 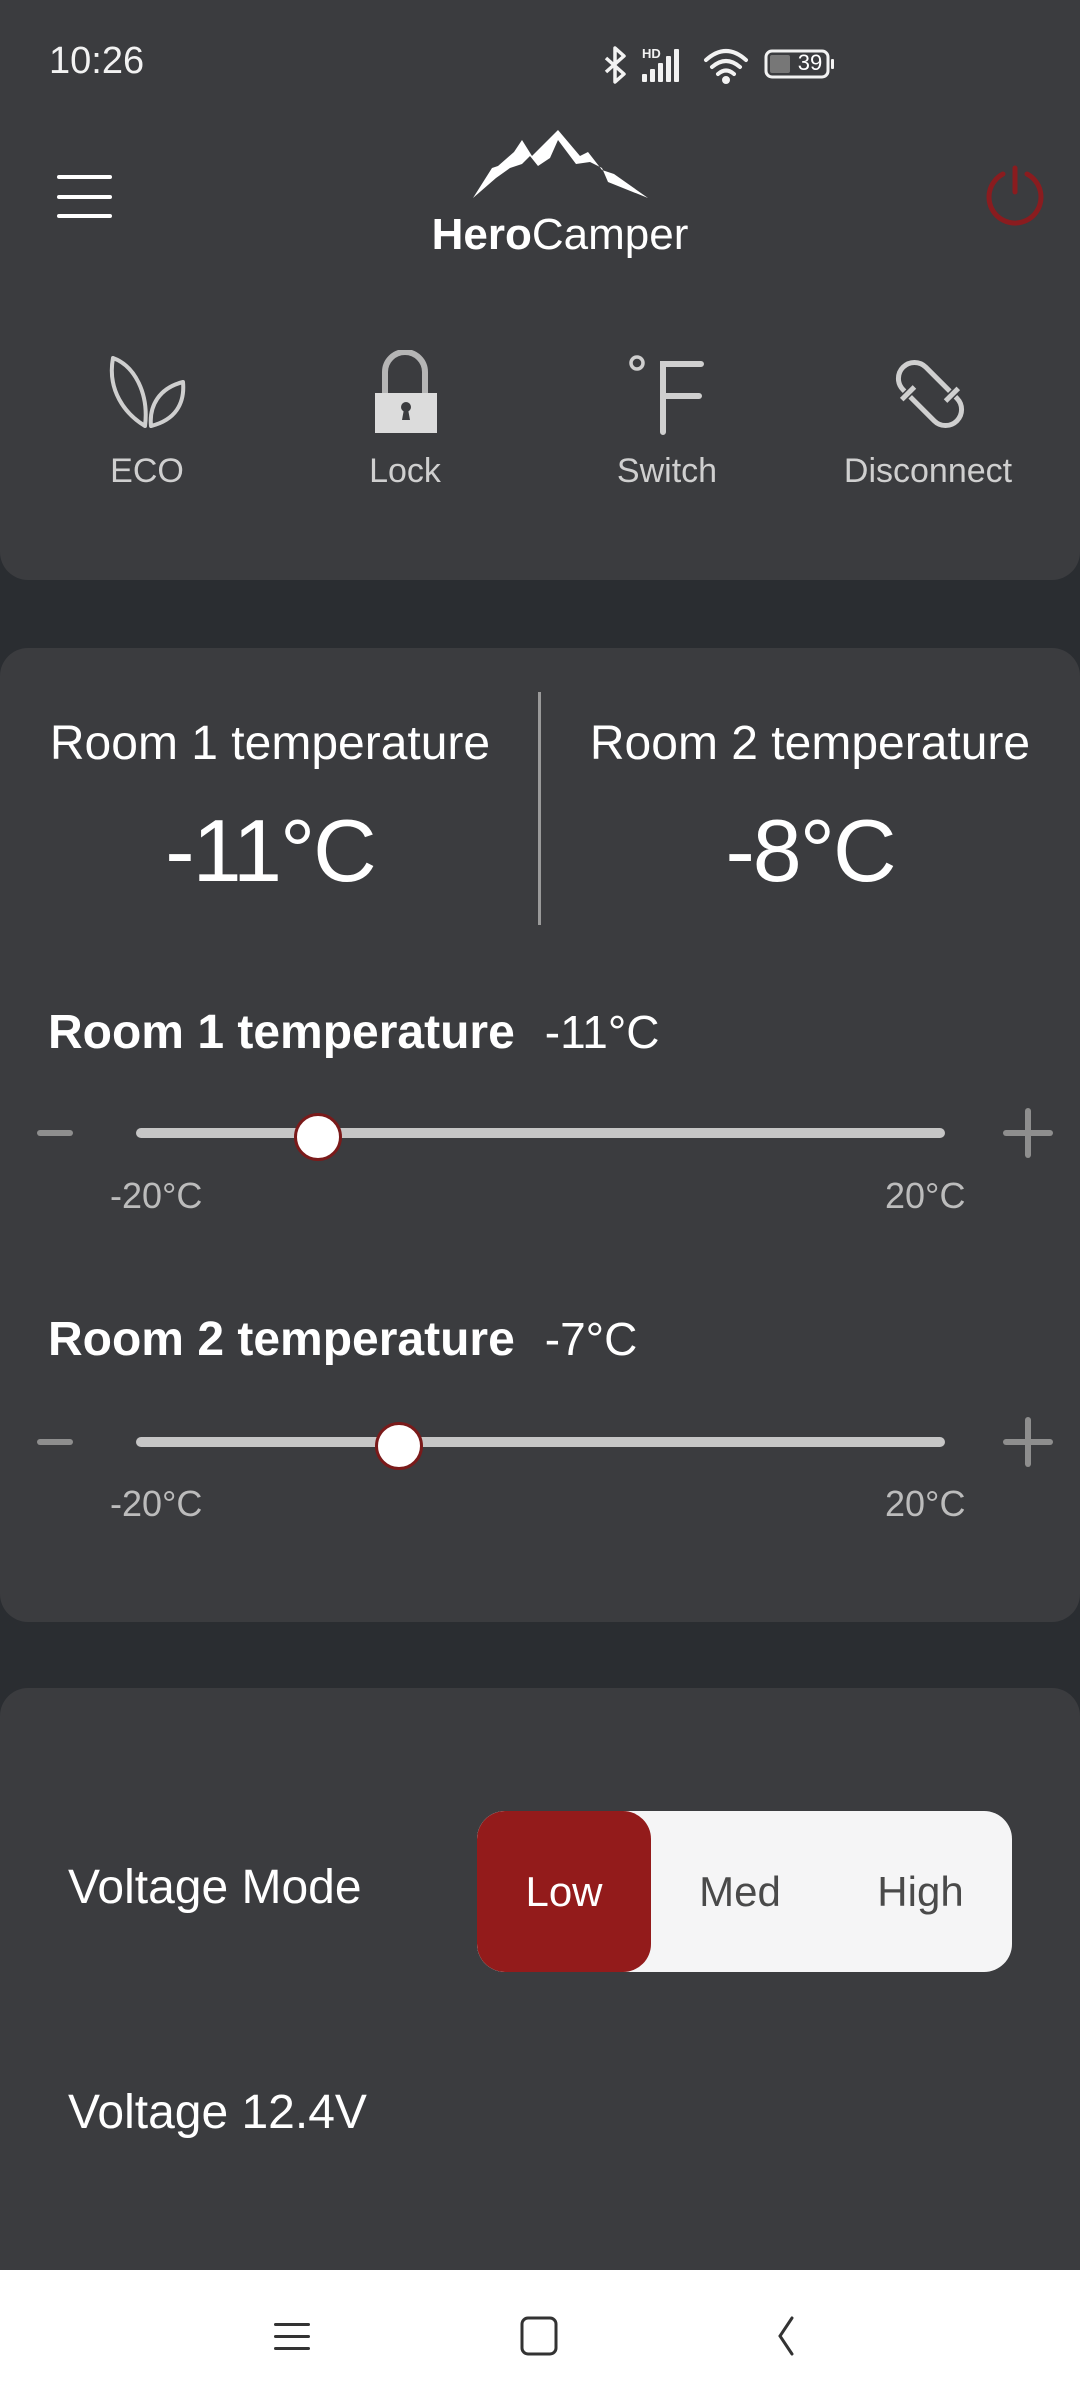 What do you see at coordinates (1028, 1442) in the screenshot?
I see `room2-increase-button` at bounding box center [1028, 1442].